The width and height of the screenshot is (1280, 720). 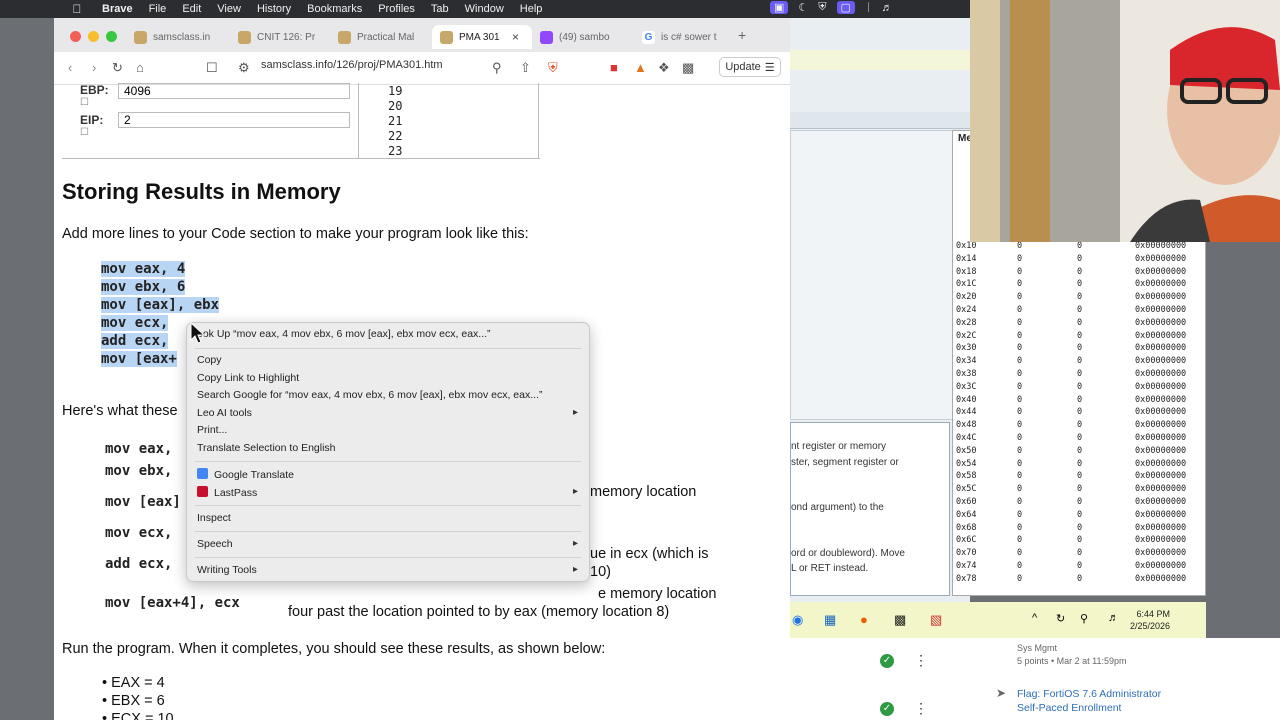 I want to click on code-line: mov [eax], ebx, so click(x=160, y=305).